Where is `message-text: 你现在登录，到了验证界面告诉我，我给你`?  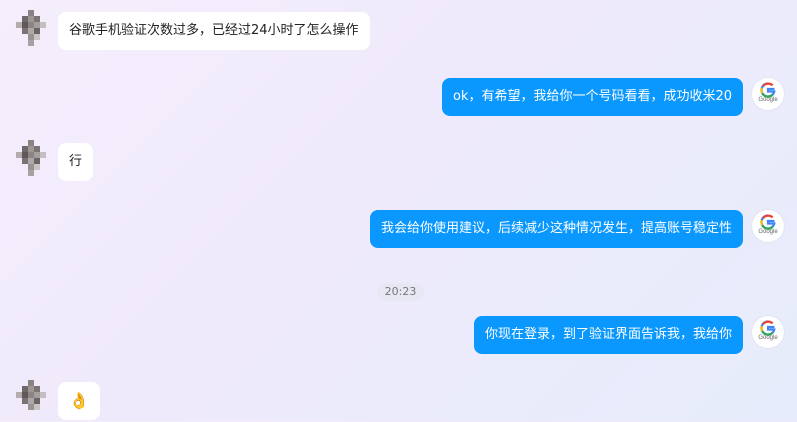
message-text: 你现在登录，到了验证界面告诉我，我给你 is located at coordinates (608, 334).